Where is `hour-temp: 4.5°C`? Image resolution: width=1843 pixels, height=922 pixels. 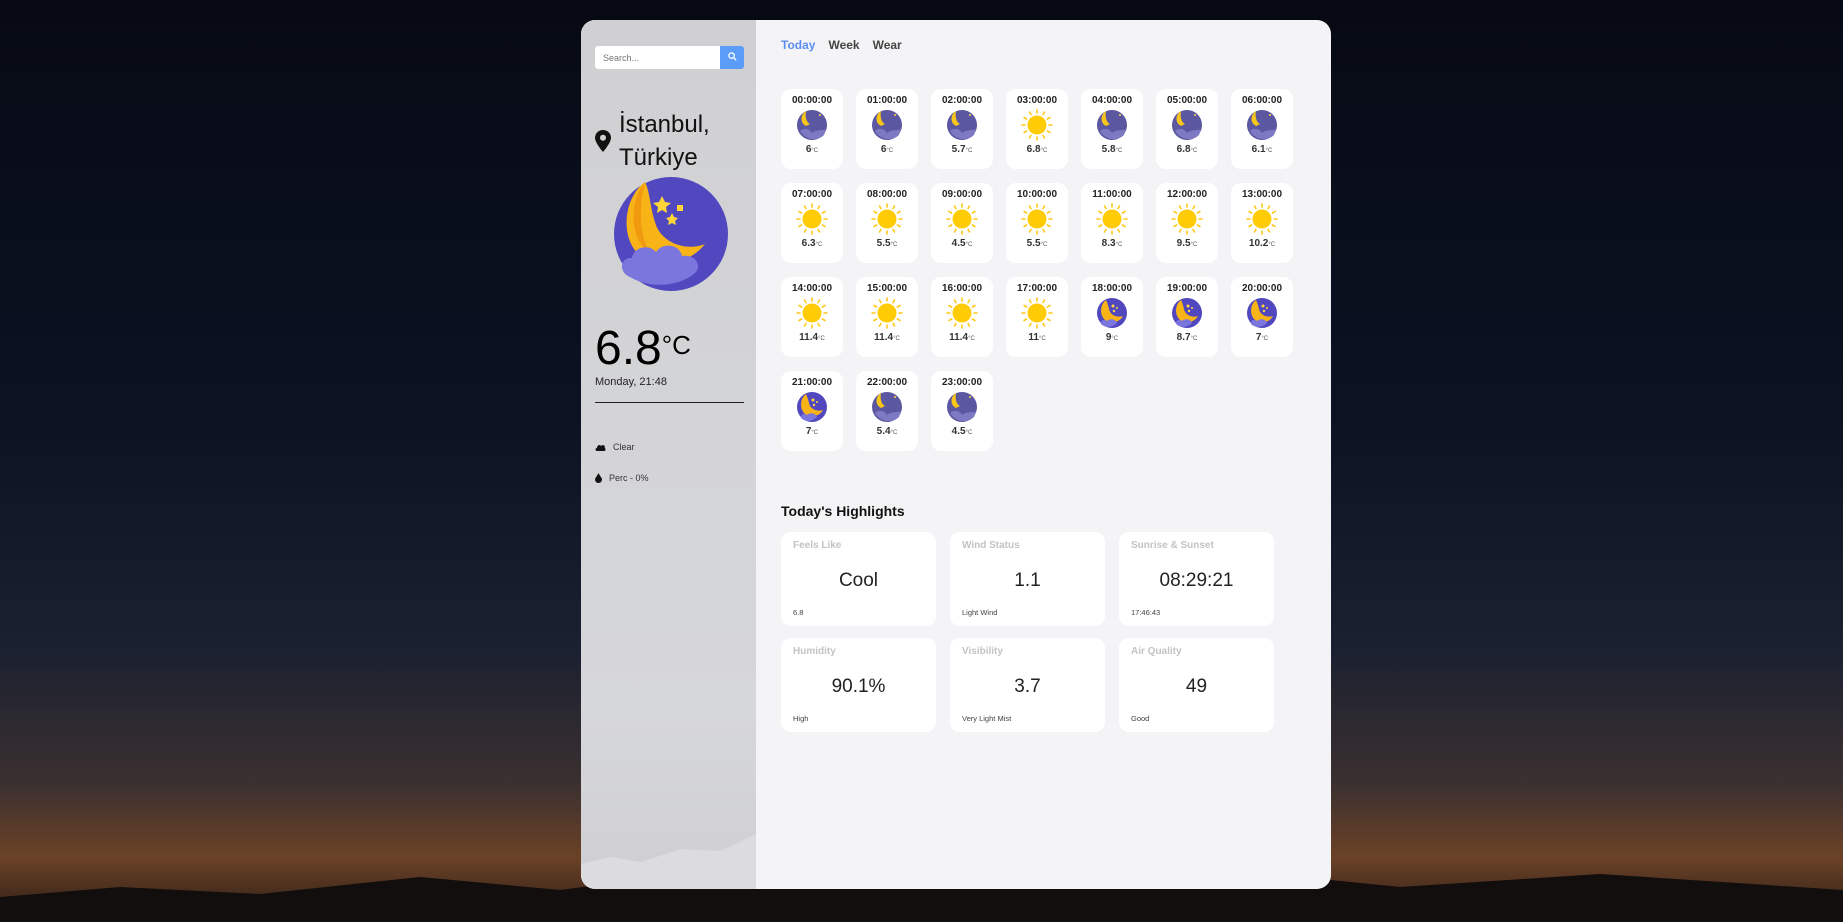
hour-temp: 4.5°C is located at coordinates (962, 243).